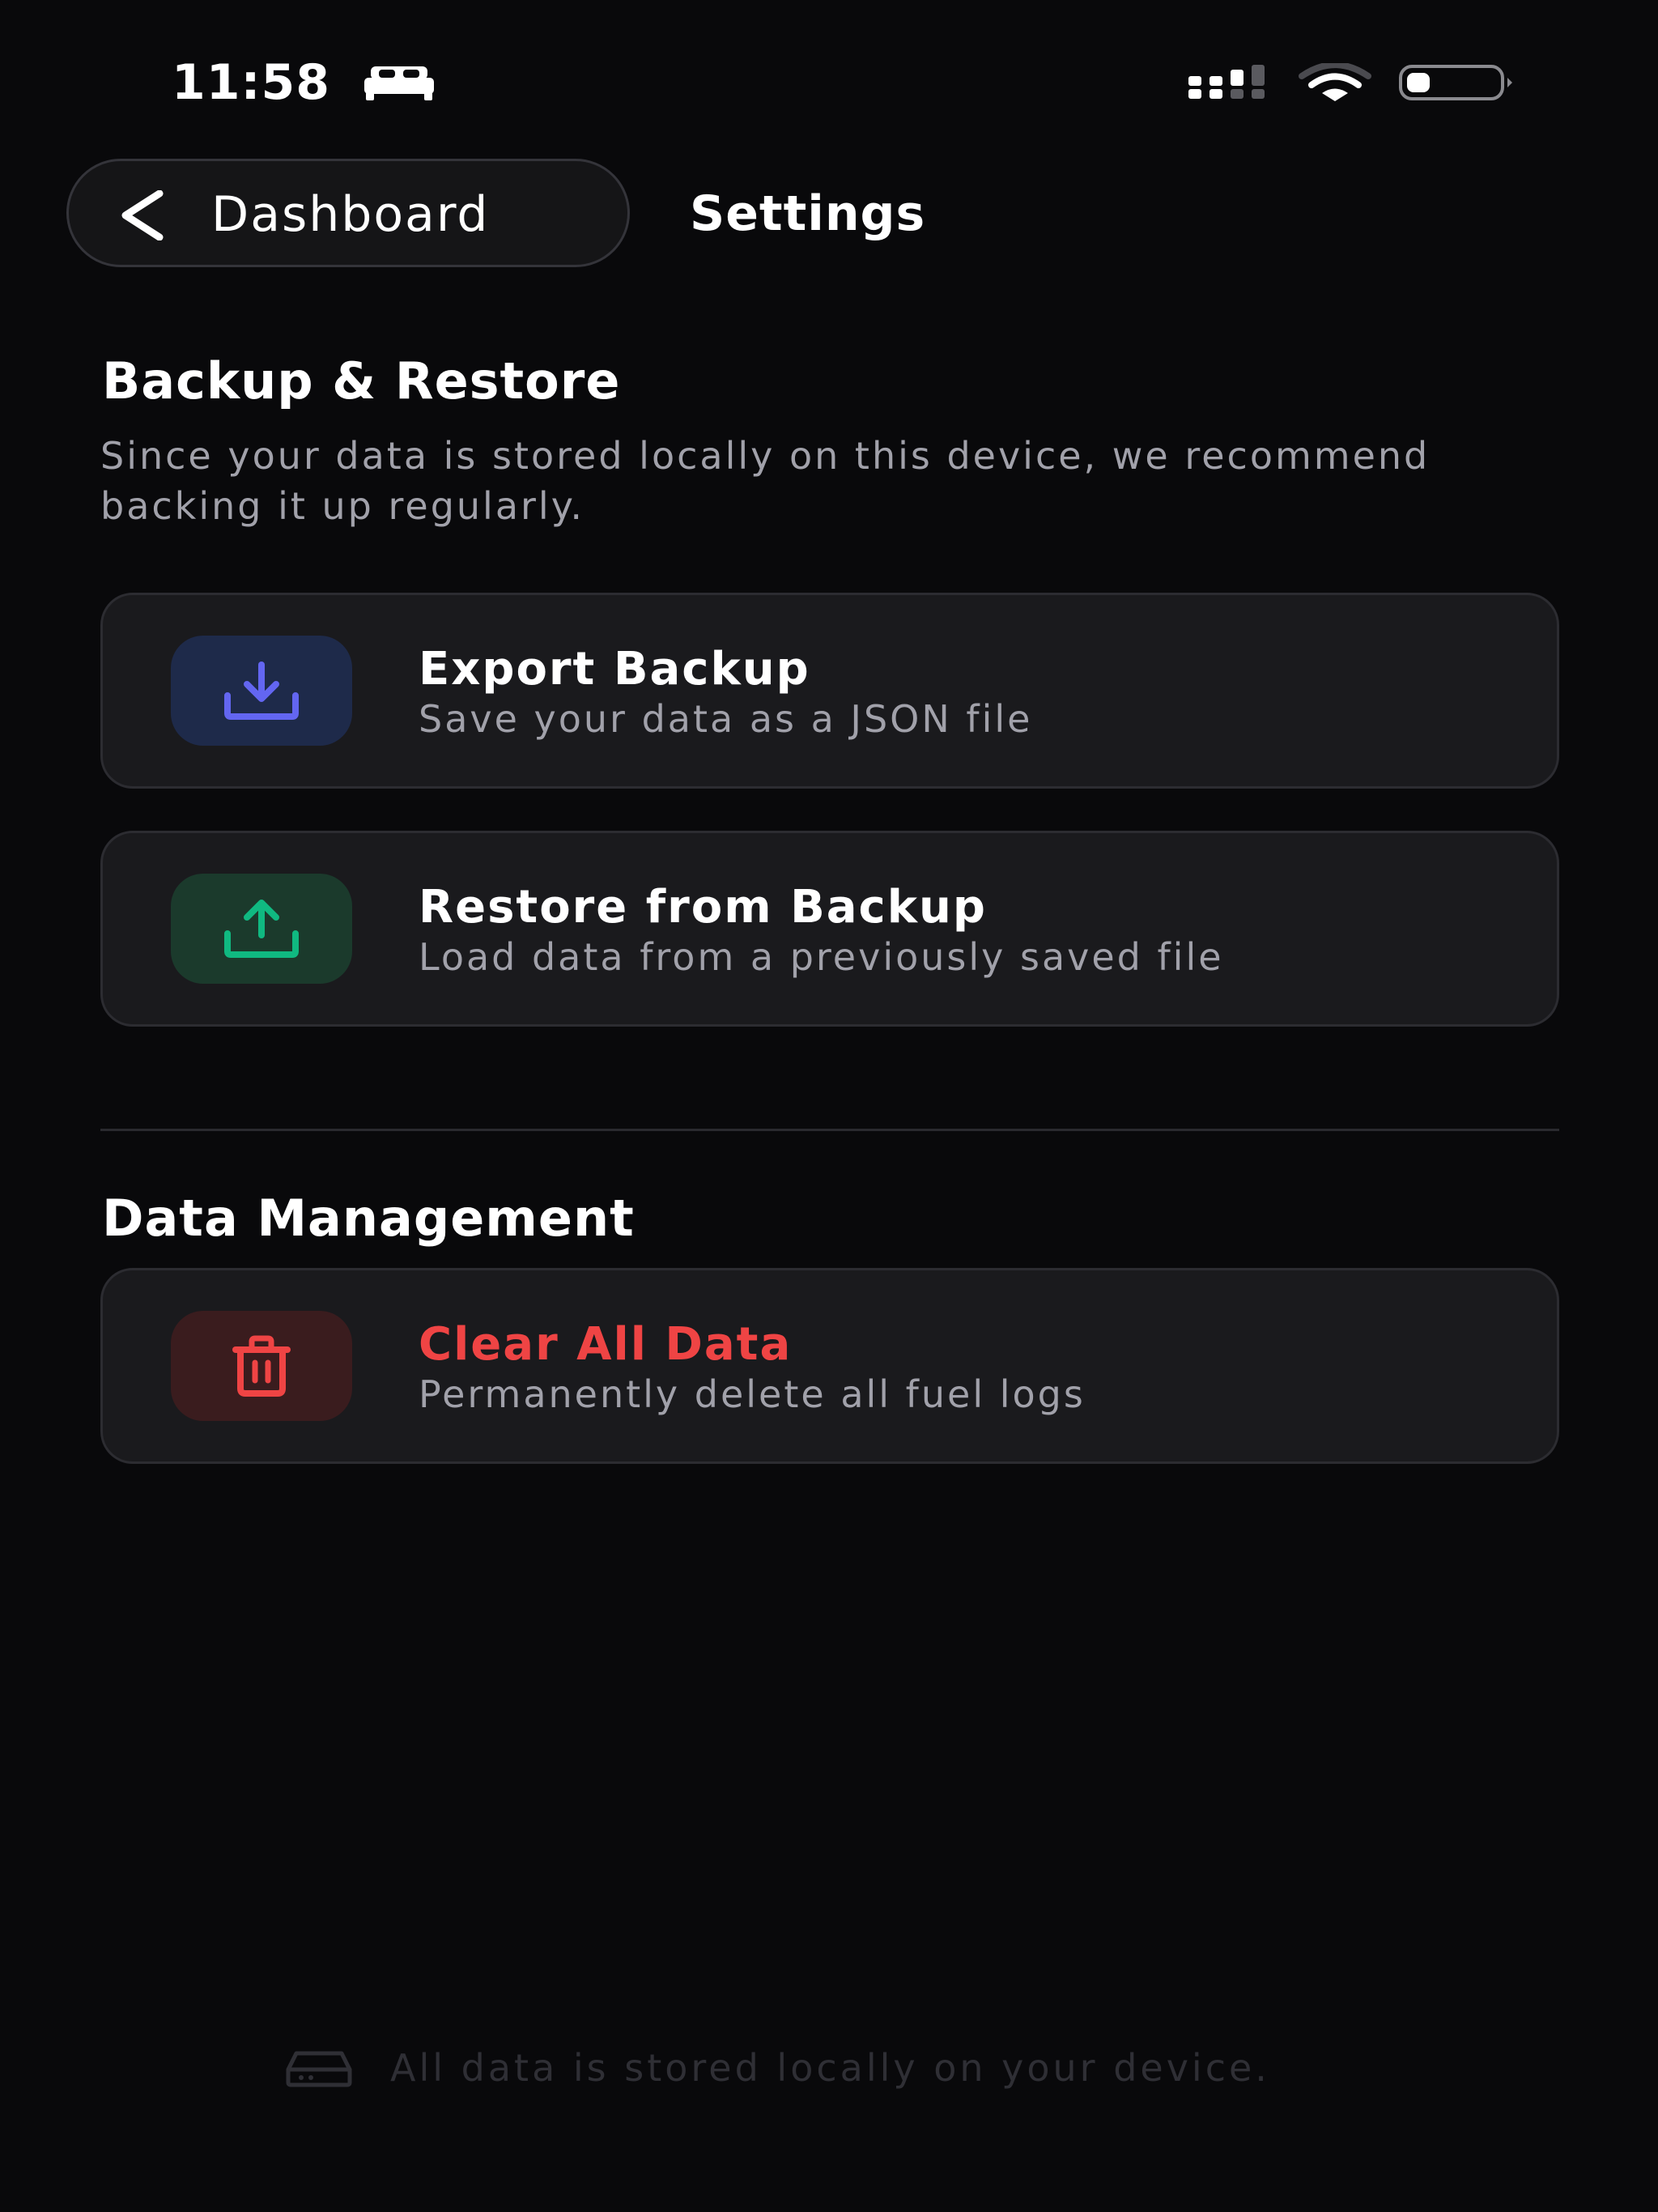  I want to click on hard-drive-icon, so click(319, 2069).